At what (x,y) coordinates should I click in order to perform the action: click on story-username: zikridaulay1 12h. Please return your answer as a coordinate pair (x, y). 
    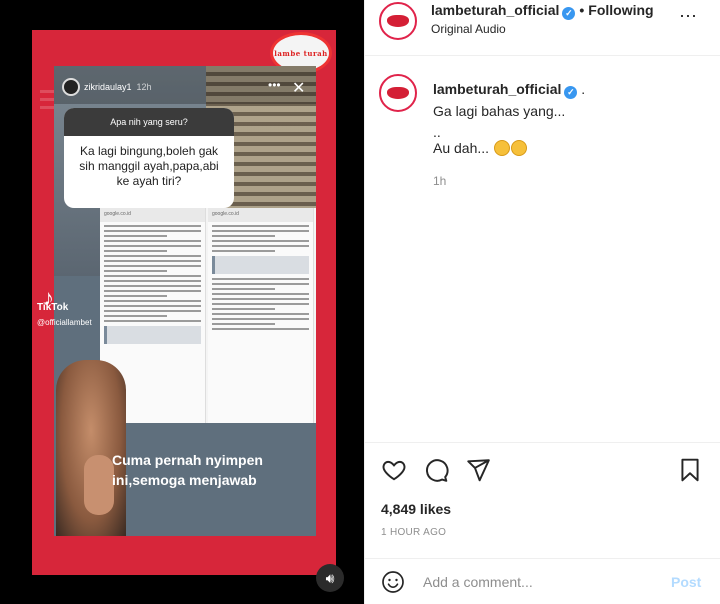
    Looking at the image, I should click on (118, 87).